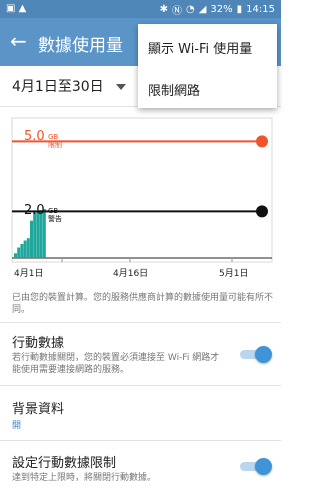 Image resolution: width=320 pixels, height=500 pixels. What do you see at coordinates (174, 89) in the screenshot?
I see `menu-item-restrict-networks: 限制網路` at bounding box center [174, 89].